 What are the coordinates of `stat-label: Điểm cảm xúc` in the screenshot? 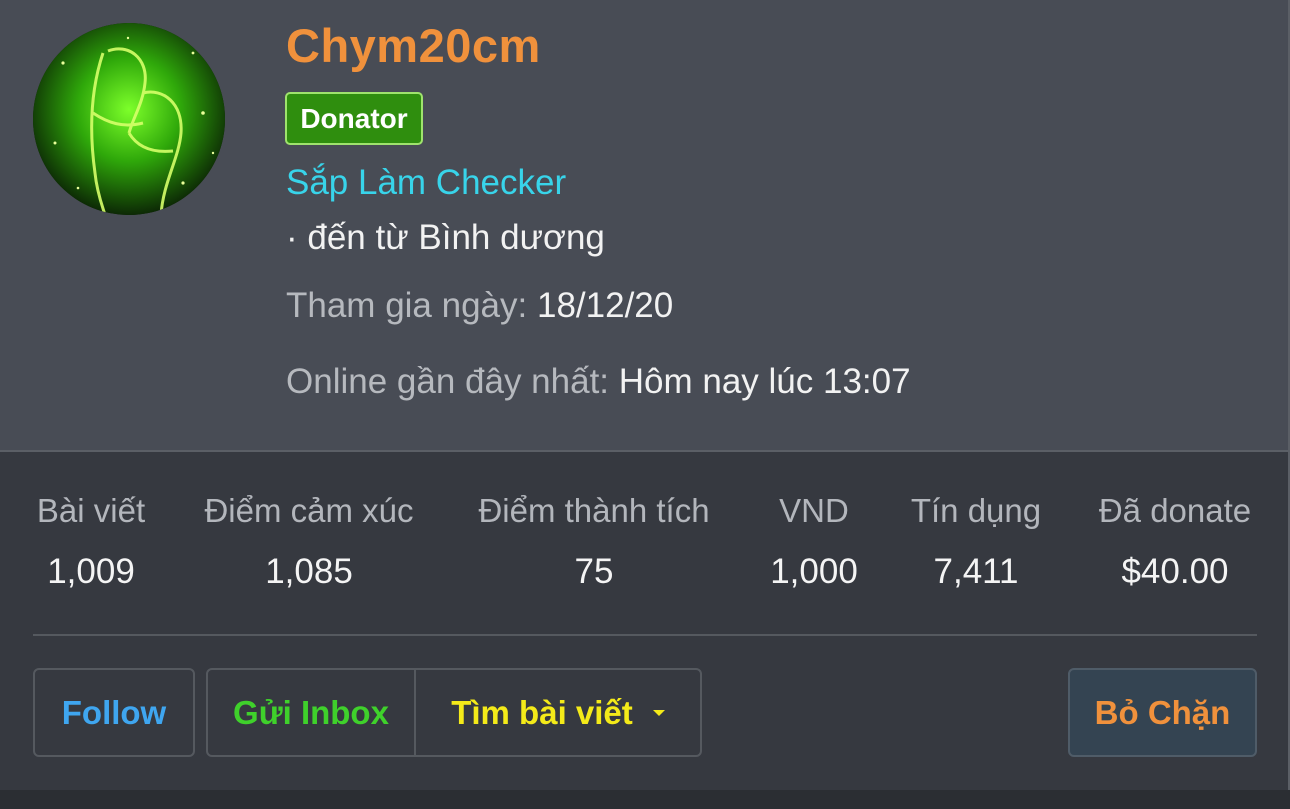 It's located at (309, 510).